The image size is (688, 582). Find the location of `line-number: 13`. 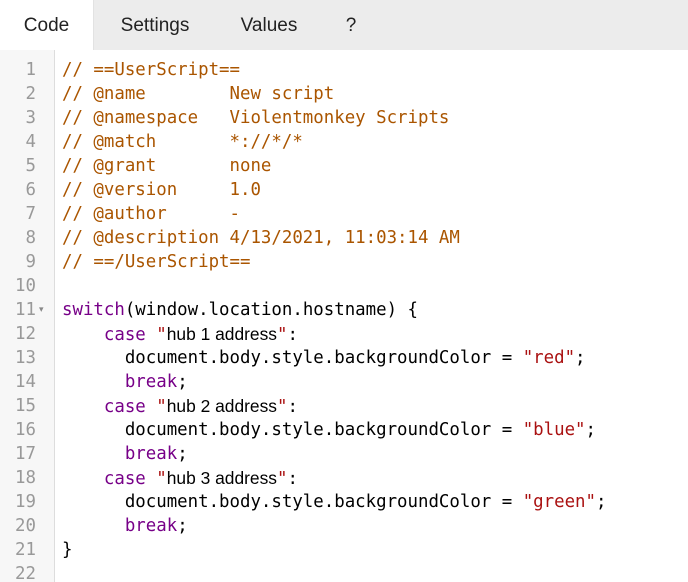

line-number: 13 is located at coordinates (25, 358).